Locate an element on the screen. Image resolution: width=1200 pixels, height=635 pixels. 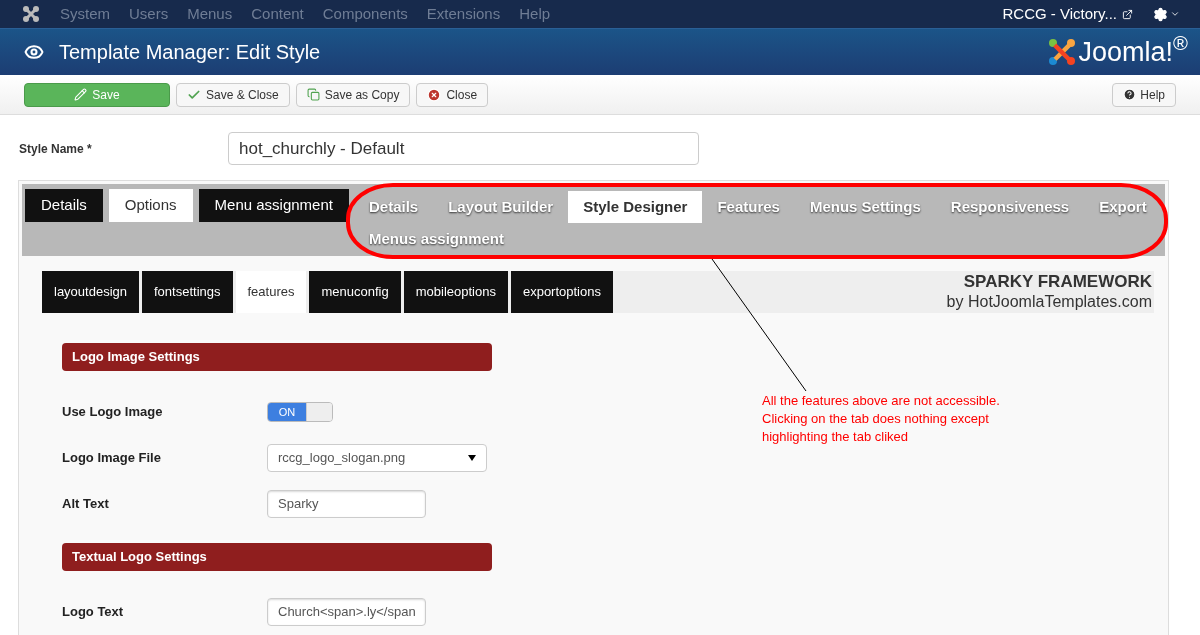
external-link-icon is located at coordinates (1127, 14).